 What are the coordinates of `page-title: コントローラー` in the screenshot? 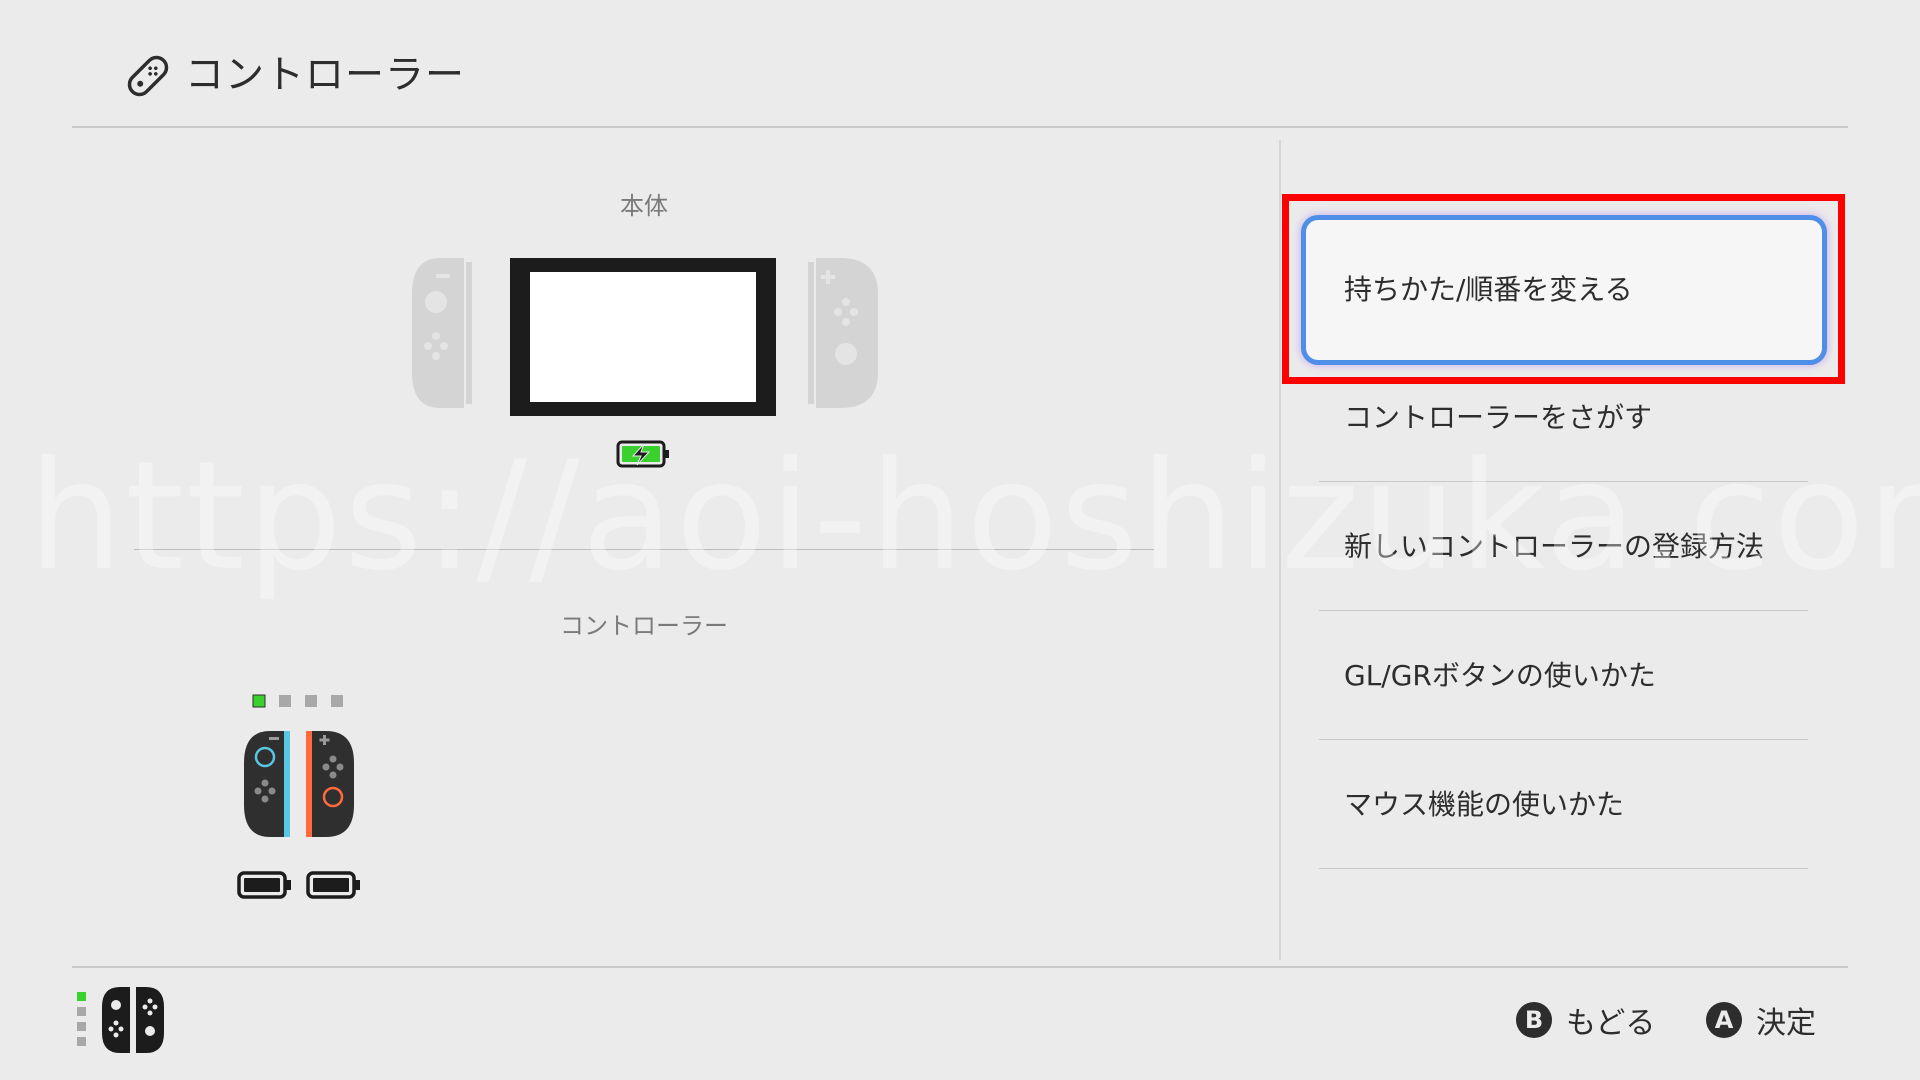 It's located at (325, 75).